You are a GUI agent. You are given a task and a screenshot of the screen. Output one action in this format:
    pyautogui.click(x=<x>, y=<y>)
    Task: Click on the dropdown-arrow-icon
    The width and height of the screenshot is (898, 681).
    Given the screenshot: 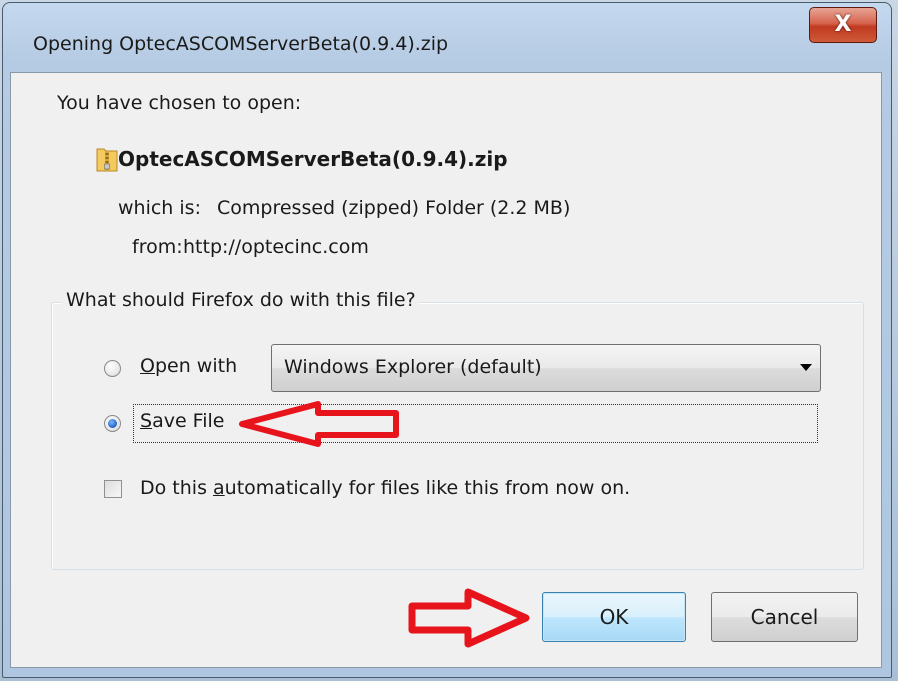 What is the action you would take?
    pyautogui.click(x=806, y=367)
    